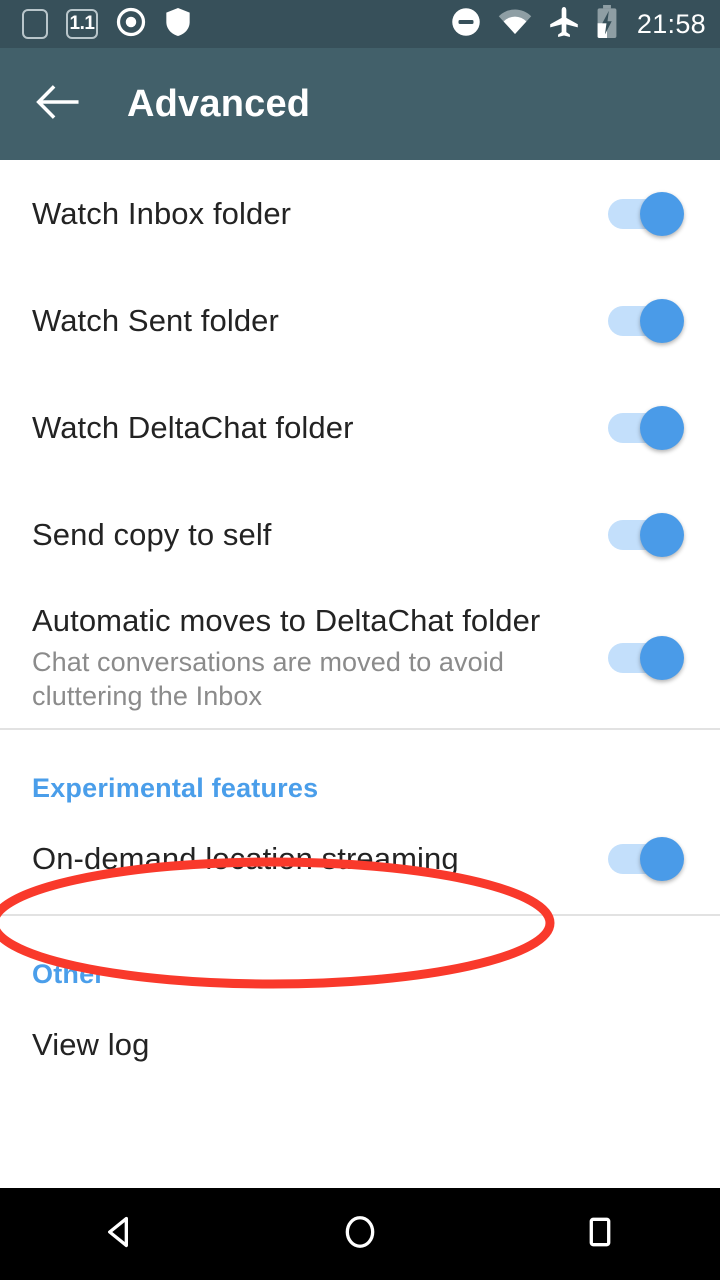 The image size is (720, 1280). What do you see at coordinates (82, 24) in the screenshot?
I see `version-badge-icon: 1.1` at bounding box center [82, 24].